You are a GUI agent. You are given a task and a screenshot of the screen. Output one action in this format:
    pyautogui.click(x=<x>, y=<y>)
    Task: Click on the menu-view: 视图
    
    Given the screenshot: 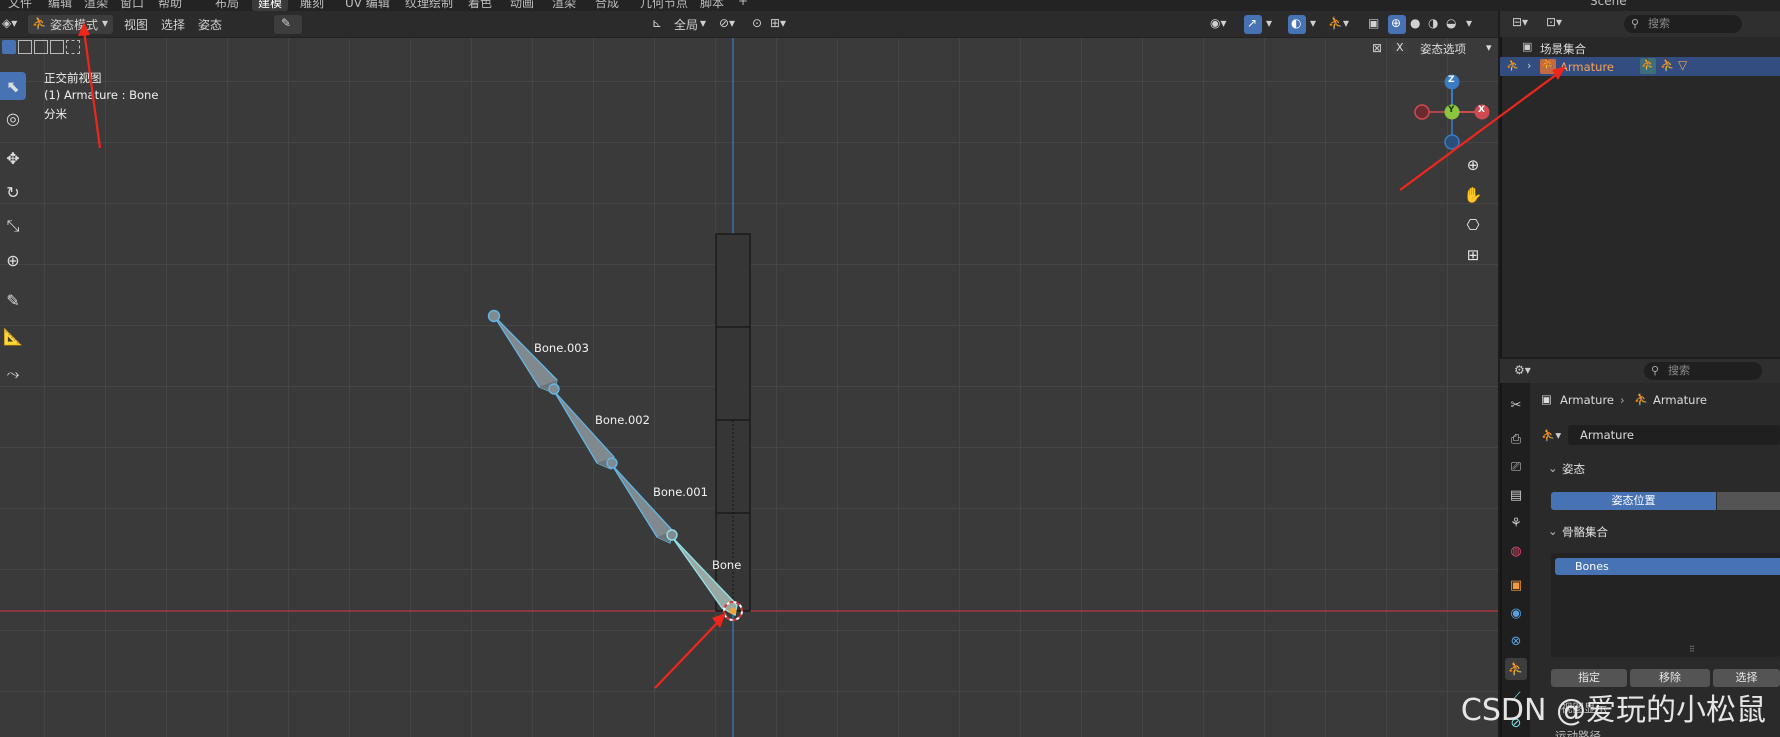 What is the action you would take?
    pyautogui.click(x=136, y=24)
    